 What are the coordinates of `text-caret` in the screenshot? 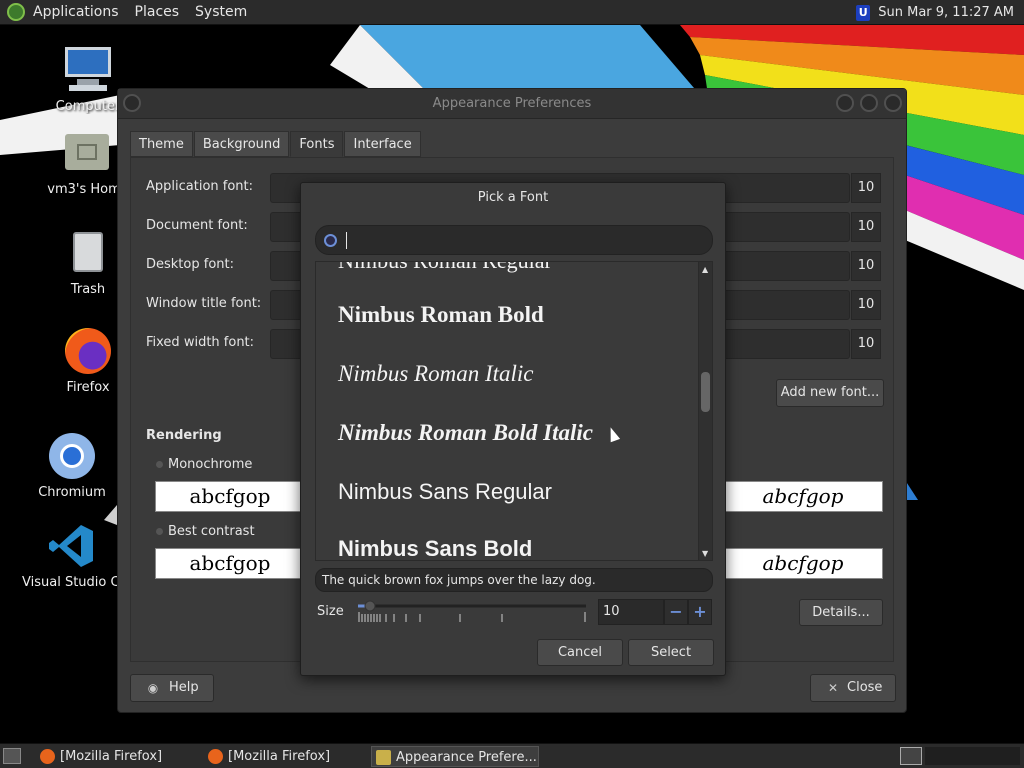 It's located at (346, 240).